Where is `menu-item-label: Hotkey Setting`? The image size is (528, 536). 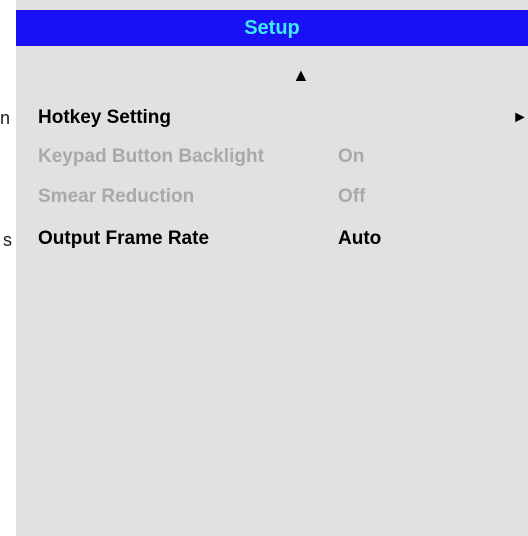 menu-item-label: Hotkey Setting is located at coordinates (105, 117).